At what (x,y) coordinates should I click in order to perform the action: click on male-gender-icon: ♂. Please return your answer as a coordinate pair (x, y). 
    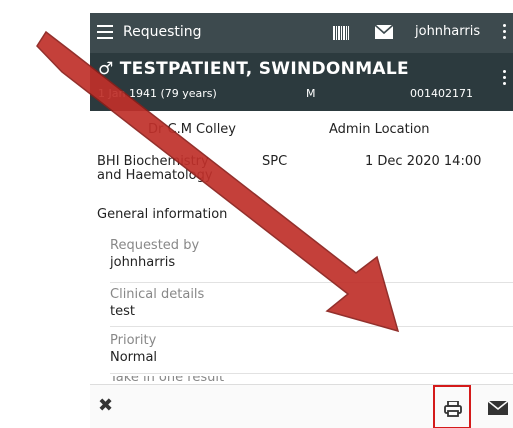
    Looking at the image, I should click on (106, 69).